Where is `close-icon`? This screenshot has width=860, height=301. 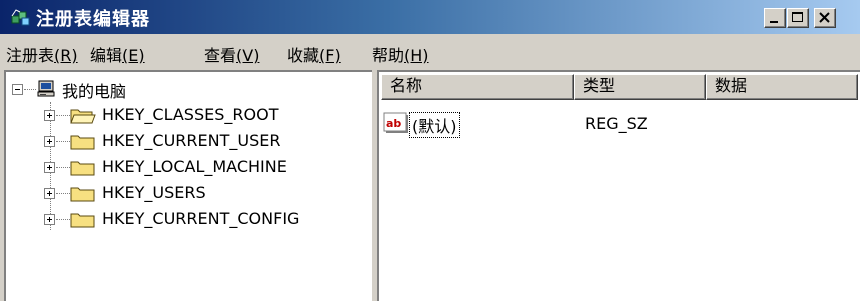
close-icon is located at coordinates (824, 17).